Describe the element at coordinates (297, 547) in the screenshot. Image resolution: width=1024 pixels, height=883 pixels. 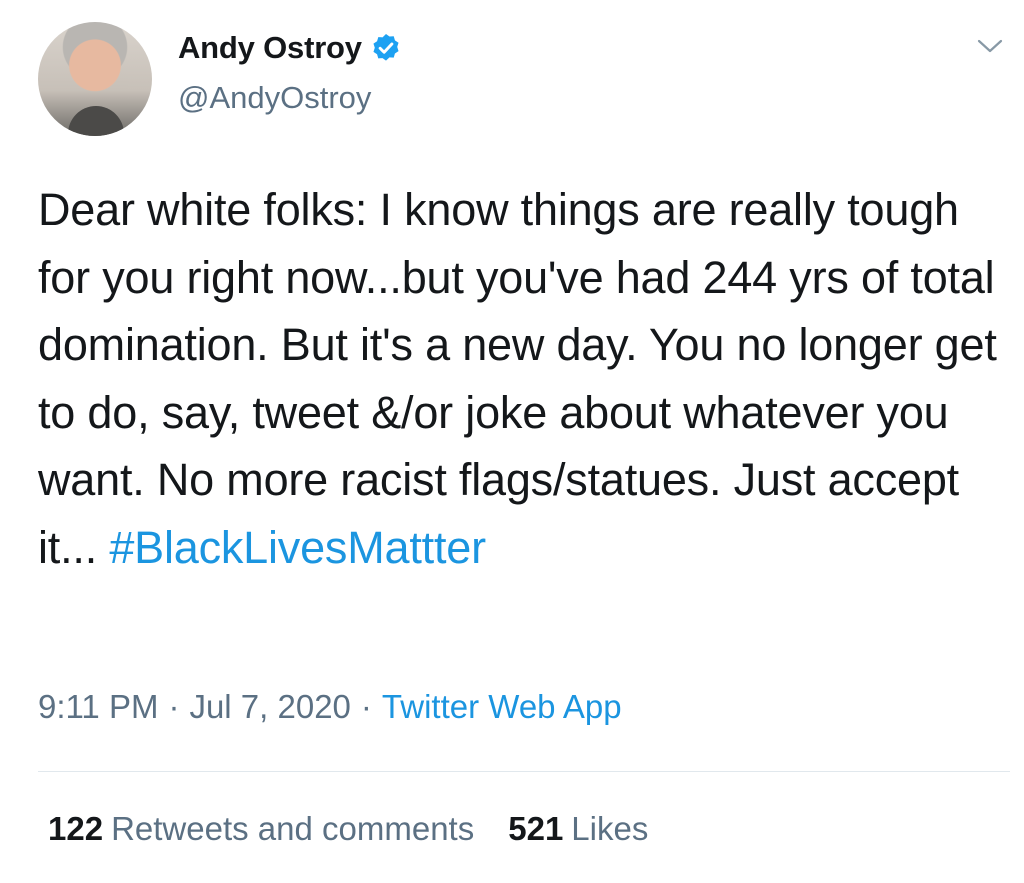
I see `hashtag-link: #BlackLivesMattter` at that location.